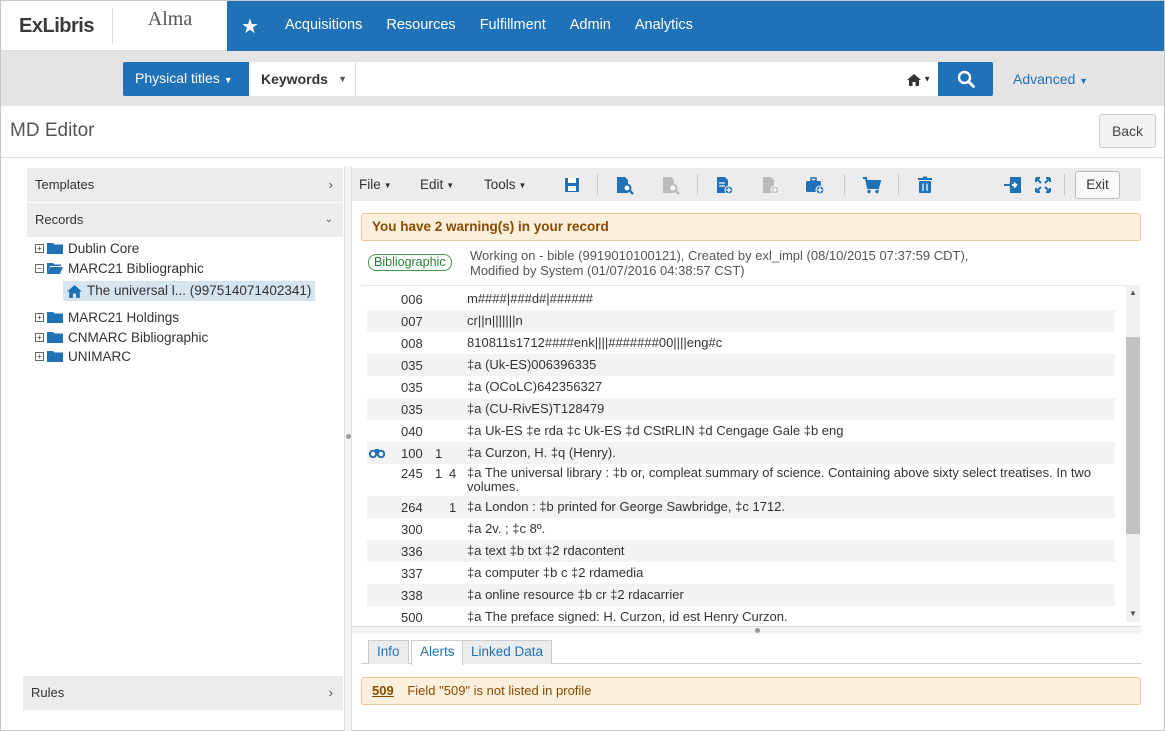 The width and height of the screenshot is (1165, 731). Describe the element at coordinates (57, 25) in the screenshot. I see `exlibris-logo: ExLibris` at that location.